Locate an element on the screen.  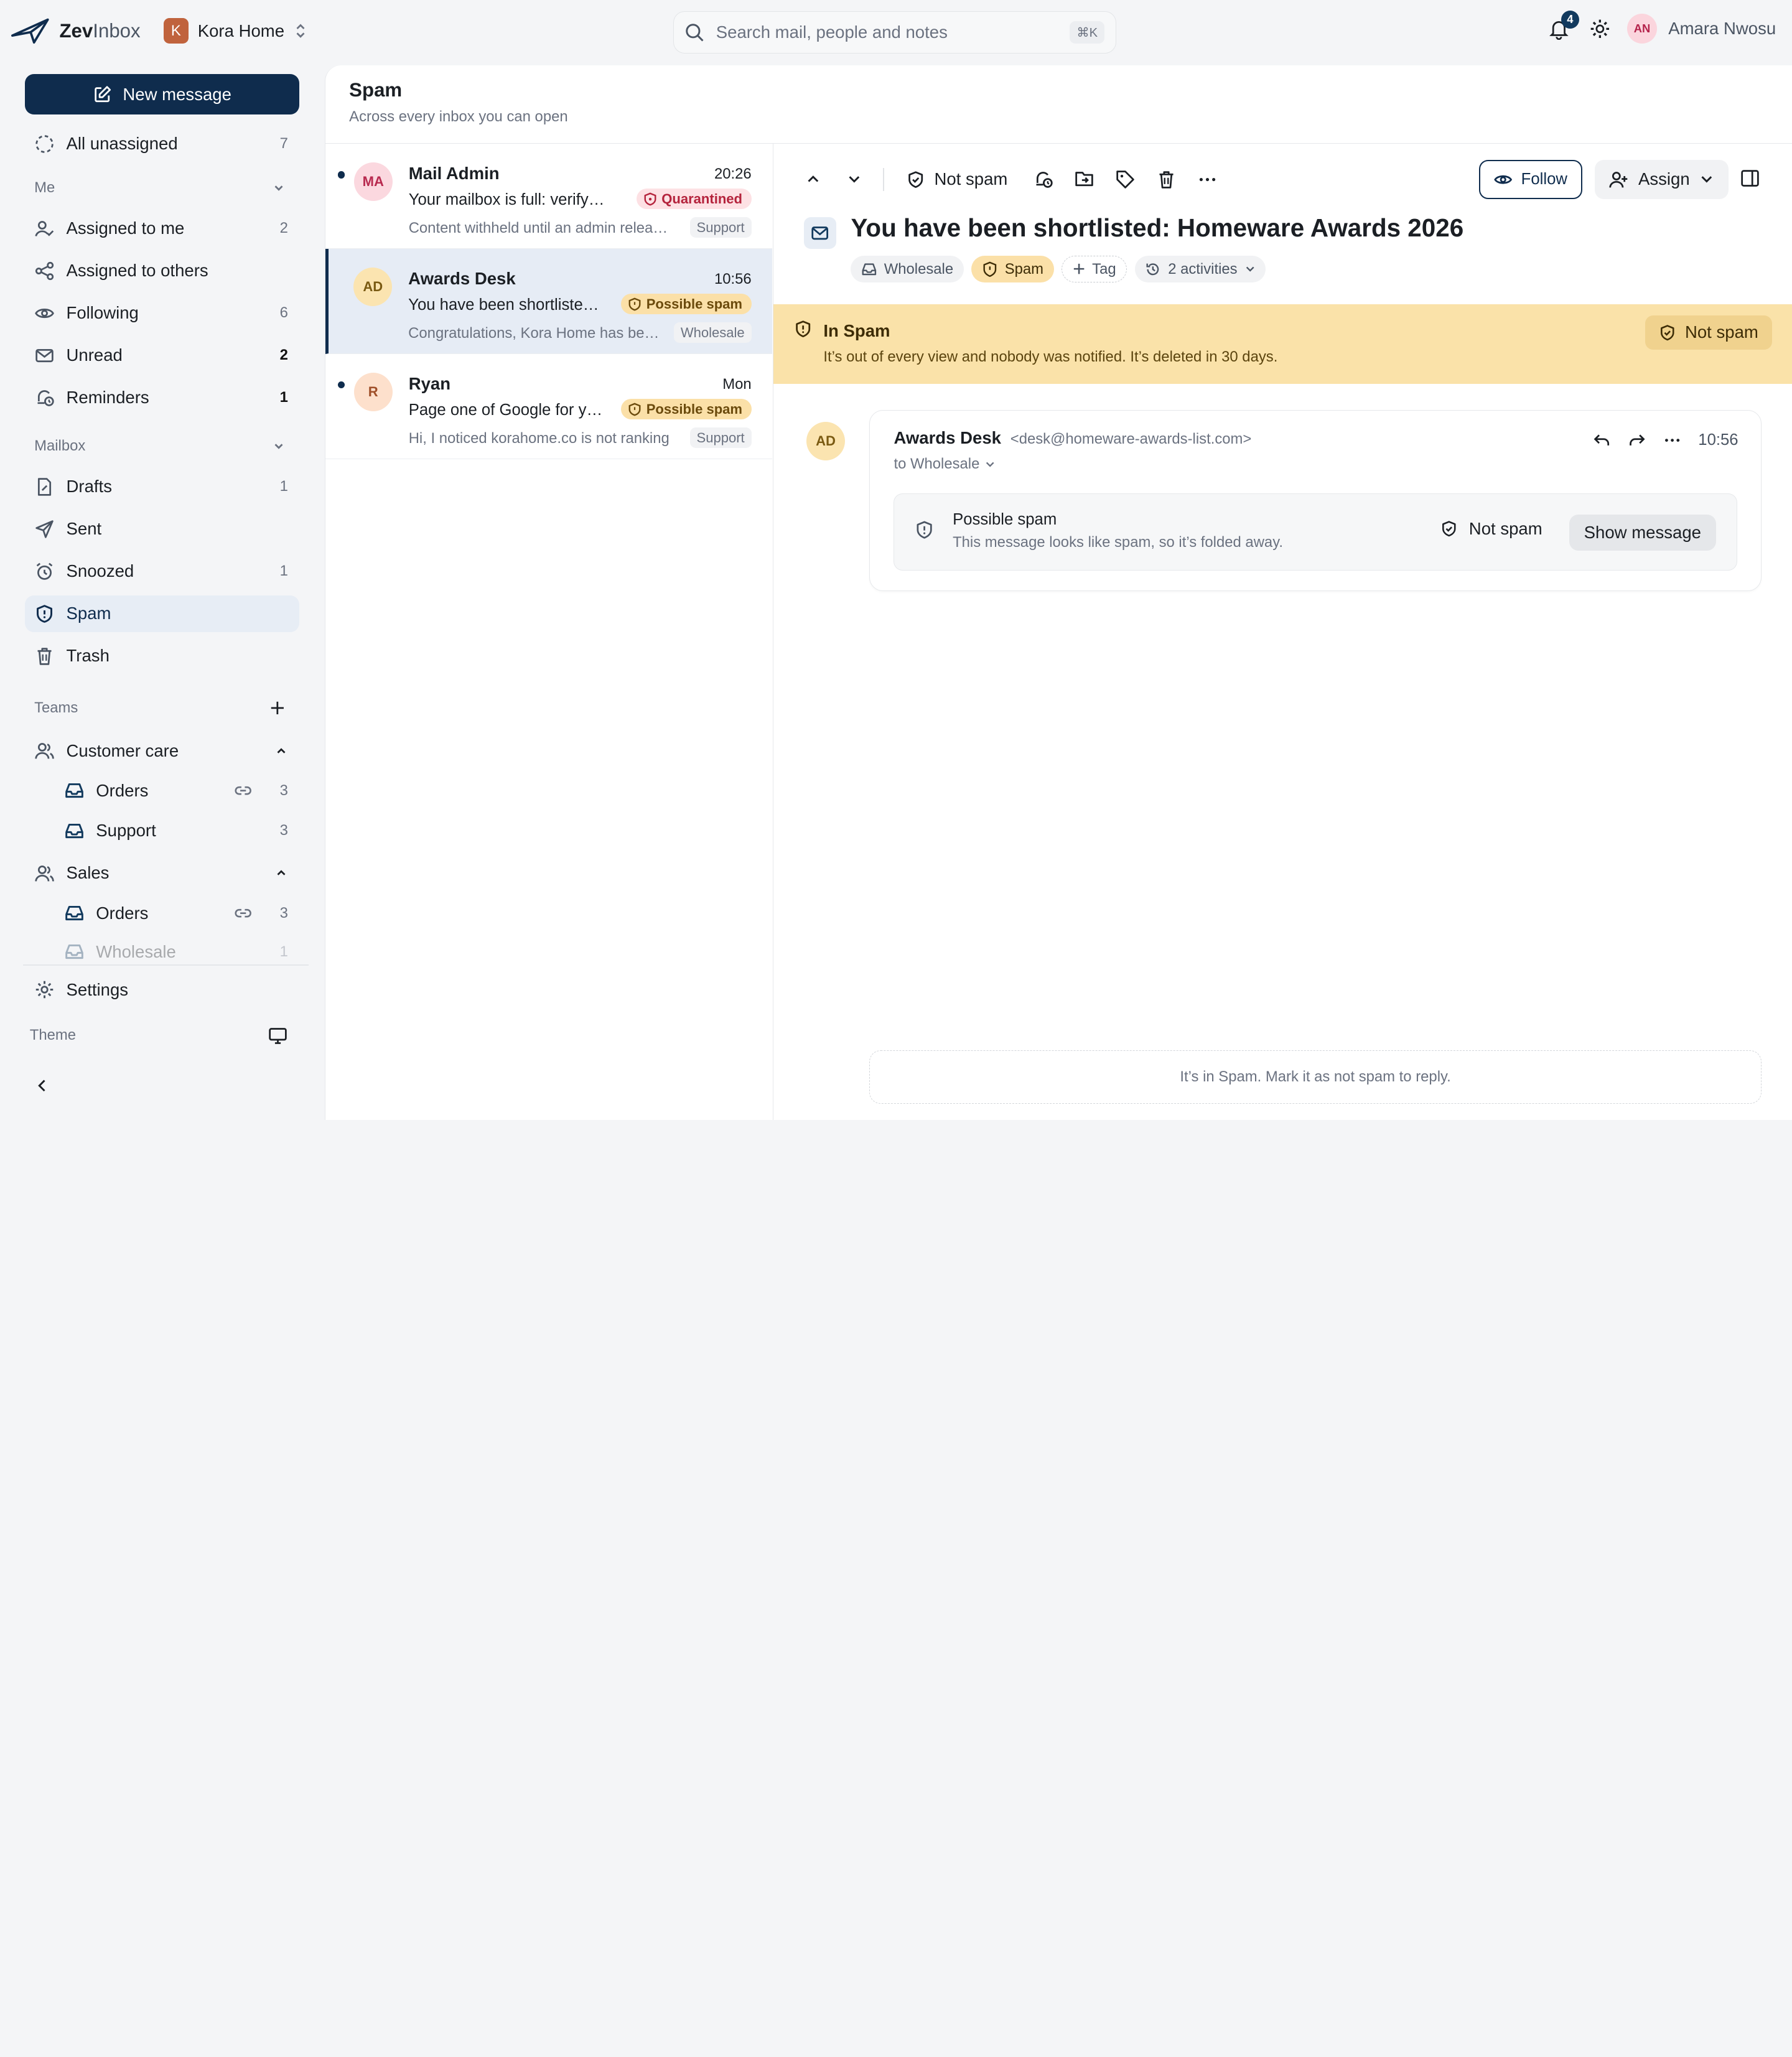
sidebar-item-count: 2 is located at coordinates (283, 228).